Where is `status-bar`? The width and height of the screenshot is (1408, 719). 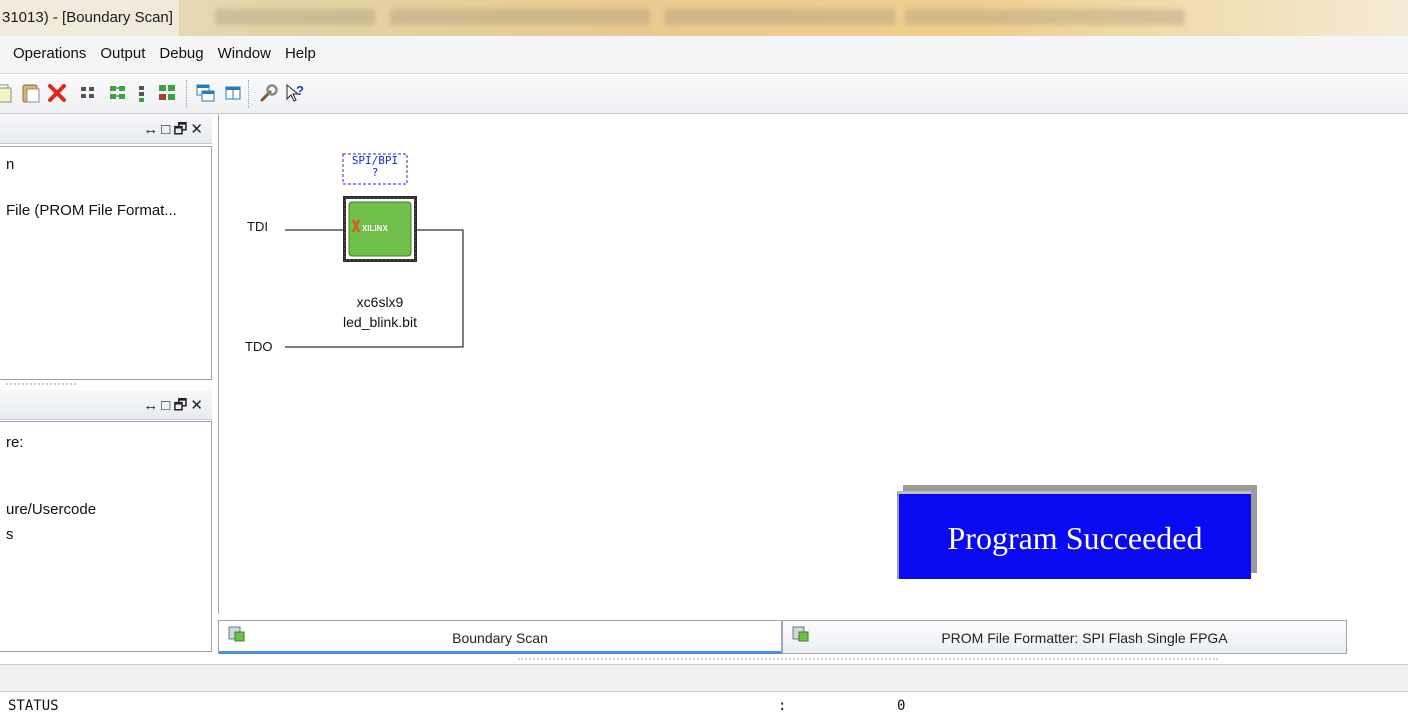
status-bar is located at coordinates (704, 678).